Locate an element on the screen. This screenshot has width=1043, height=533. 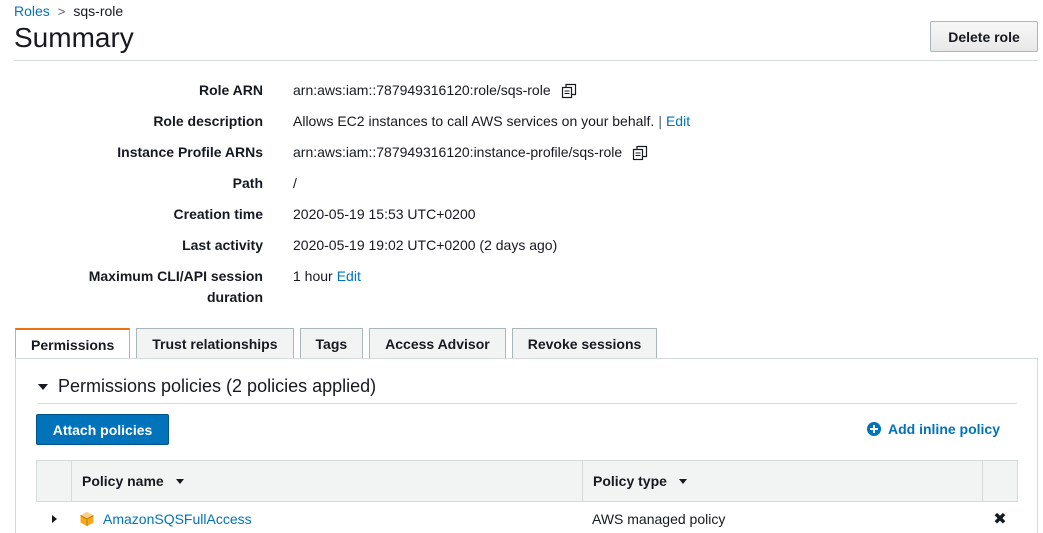
plus-circle-icon is located at coordinates (874, 429).